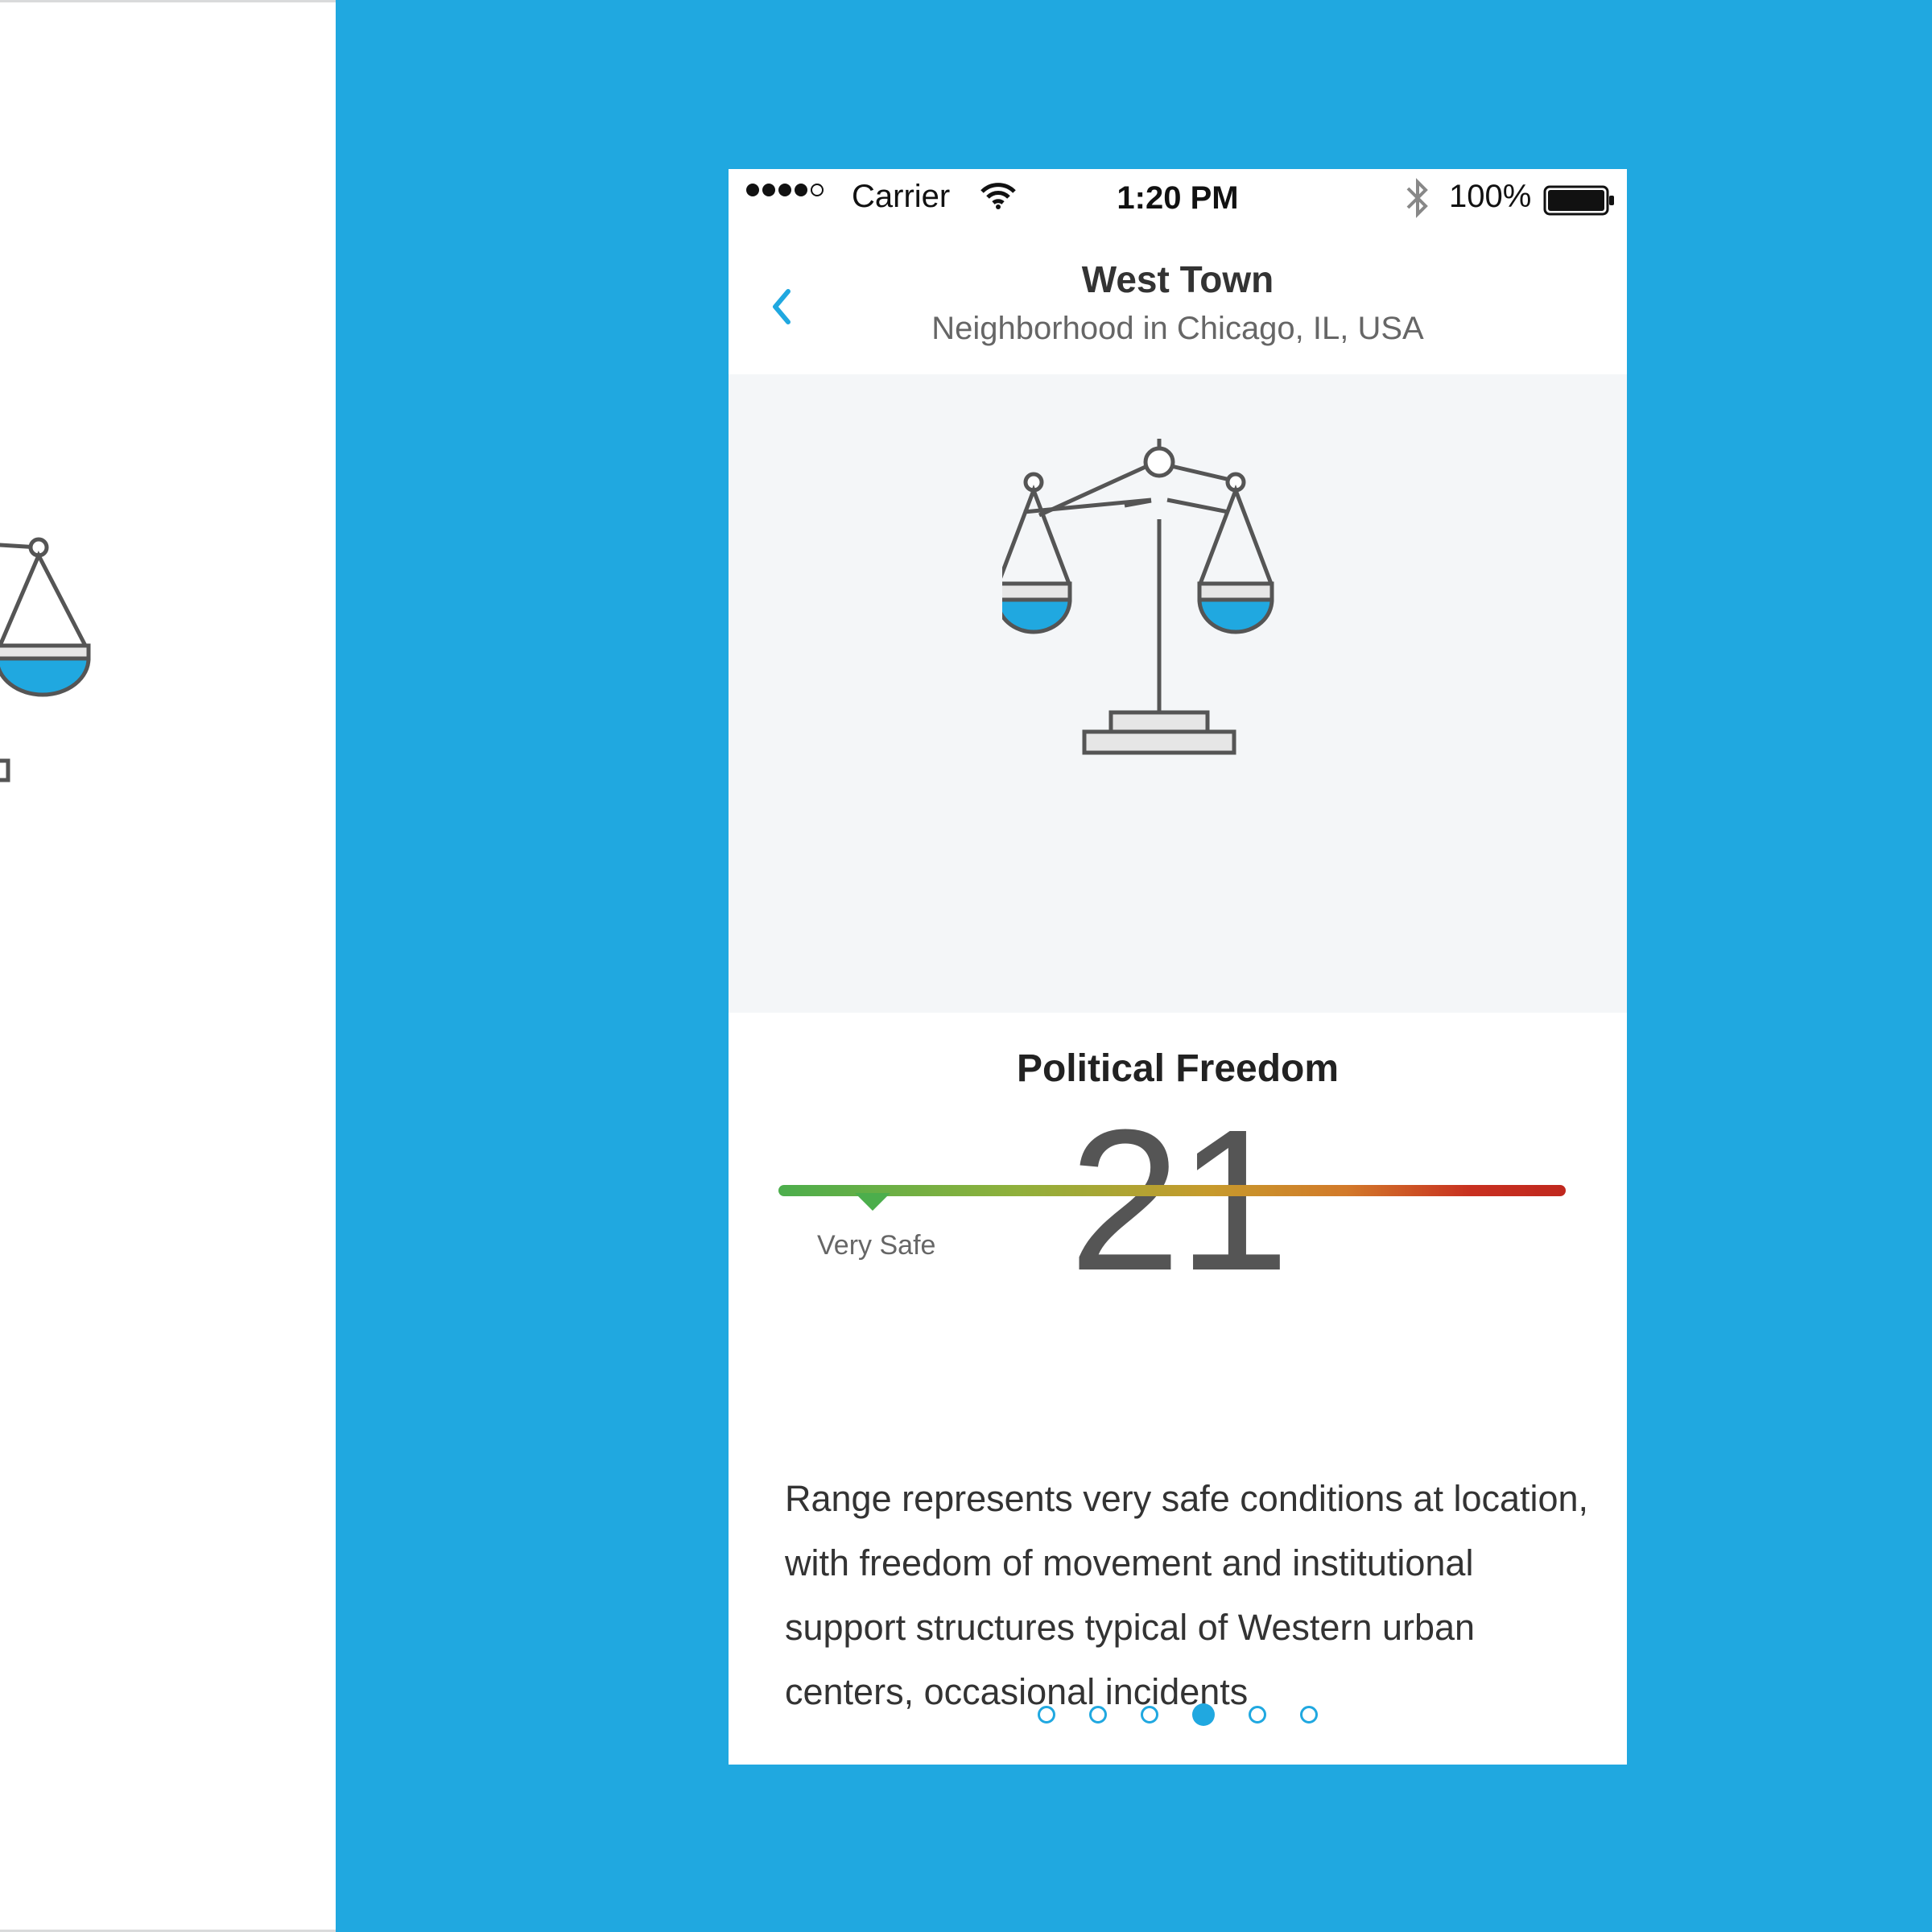  Describe the element at coordinates (1177, 279) in the screenshot. I see `page-title: West Town` at that location.